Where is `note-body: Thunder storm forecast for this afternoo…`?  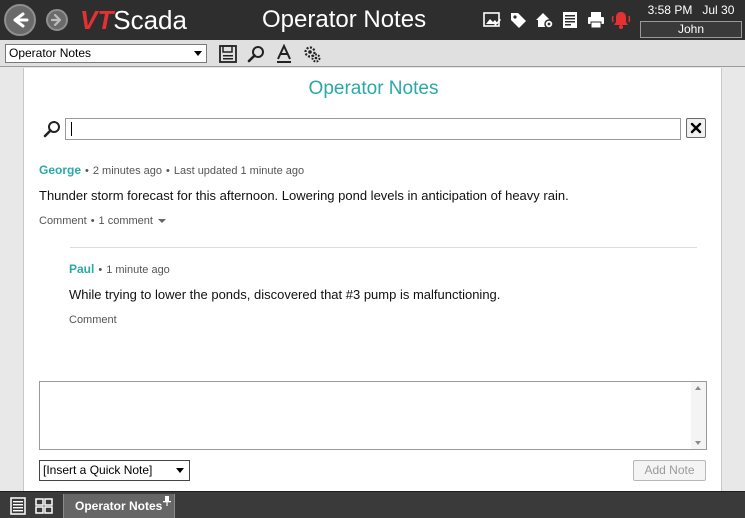 note-body: Thunder storm forecast for this afternoo… is located at coordinates (304, 195).